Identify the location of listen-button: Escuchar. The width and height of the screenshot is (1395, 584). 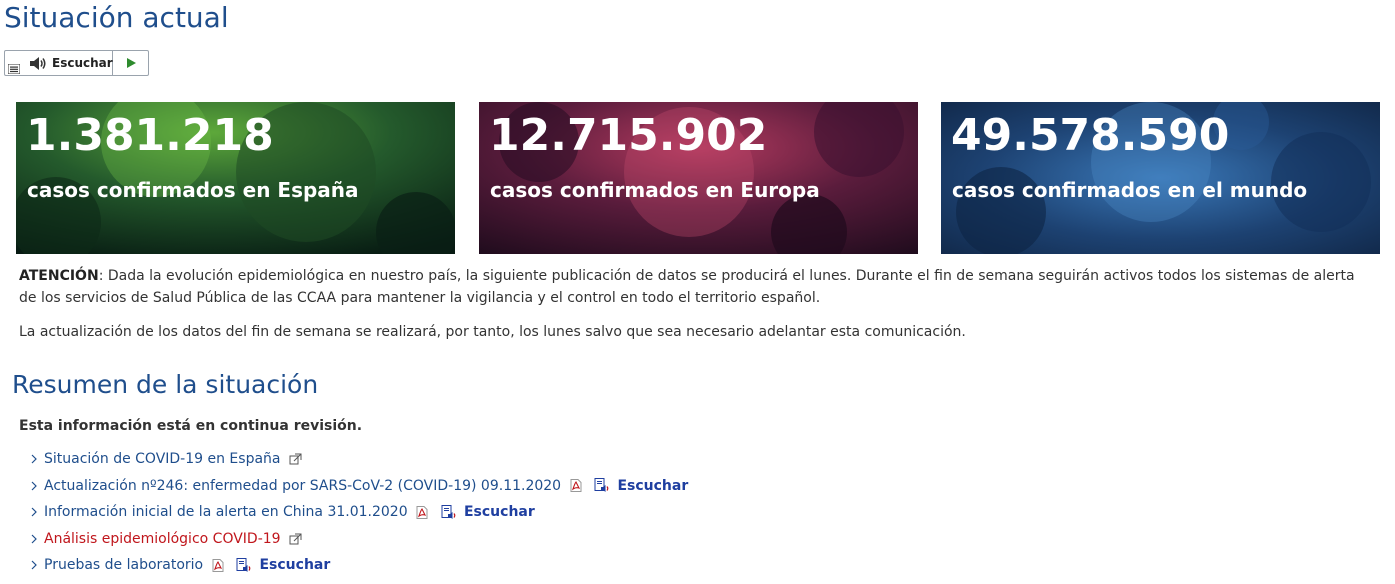
(59, 63).